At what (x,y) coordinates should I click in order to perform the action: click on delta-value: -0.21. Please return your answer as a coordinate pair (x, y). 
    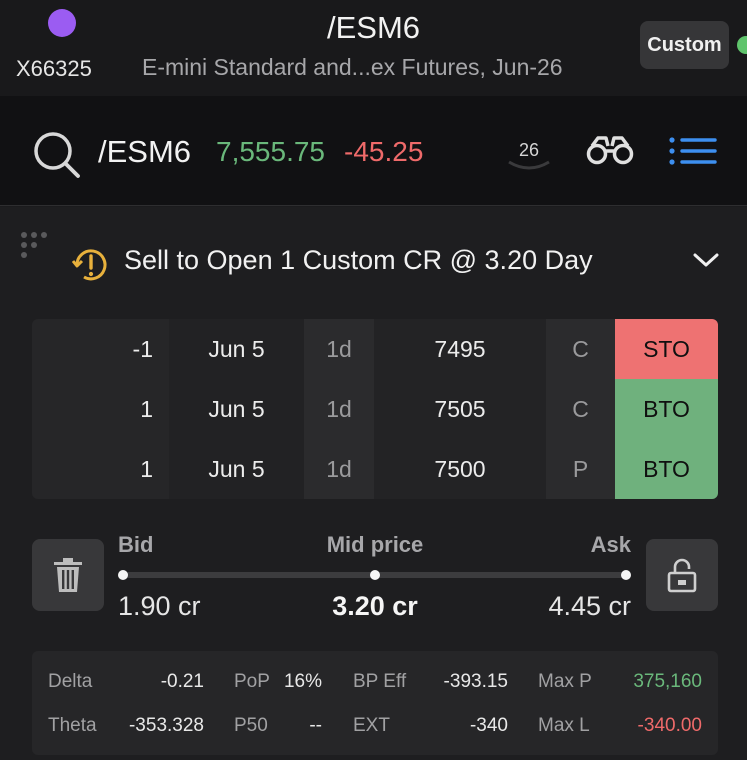
    Looking at the image, I should click on (182, 681).